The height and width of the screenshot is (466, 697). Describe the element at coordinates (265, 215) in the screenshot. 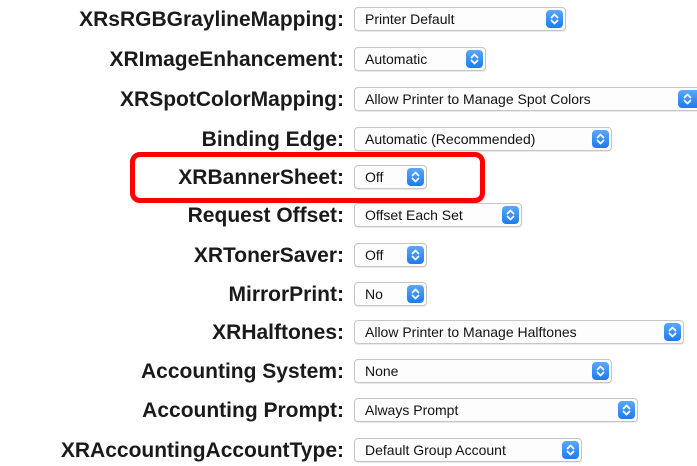

I see `request-offset-label: Request Offset:` at that location.